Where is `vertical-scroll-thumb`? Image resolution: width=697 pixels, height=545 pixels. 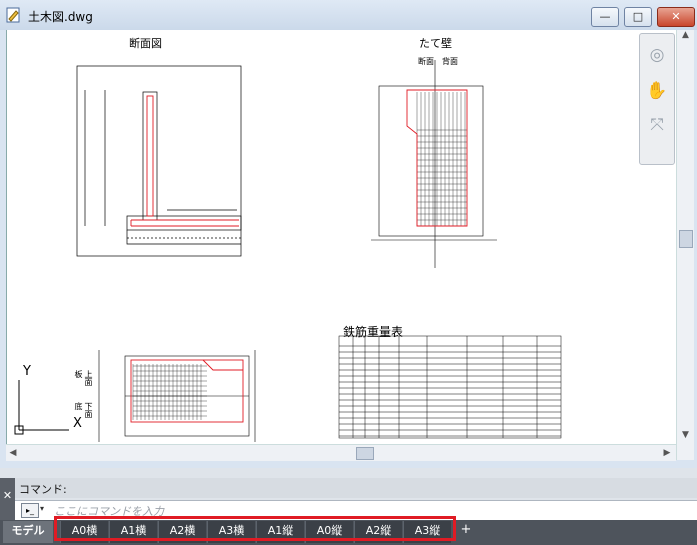
vertical-scroll-thumb is located at coordinates (686, 239).